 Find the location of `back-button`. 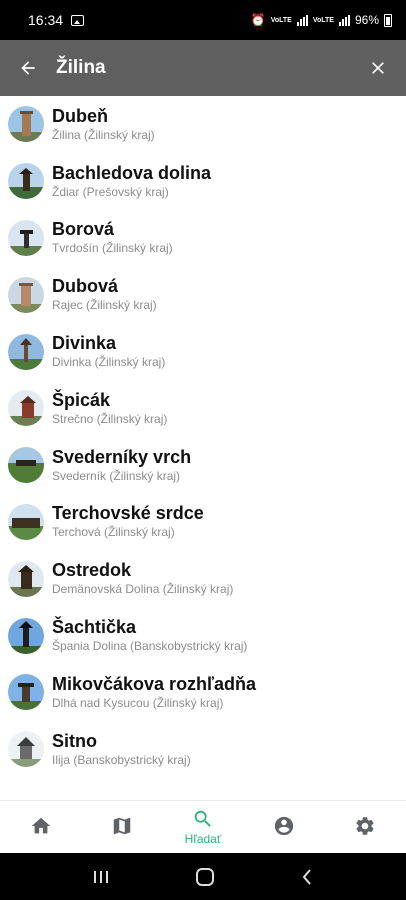

back-button is located at coordinates (28, 68).